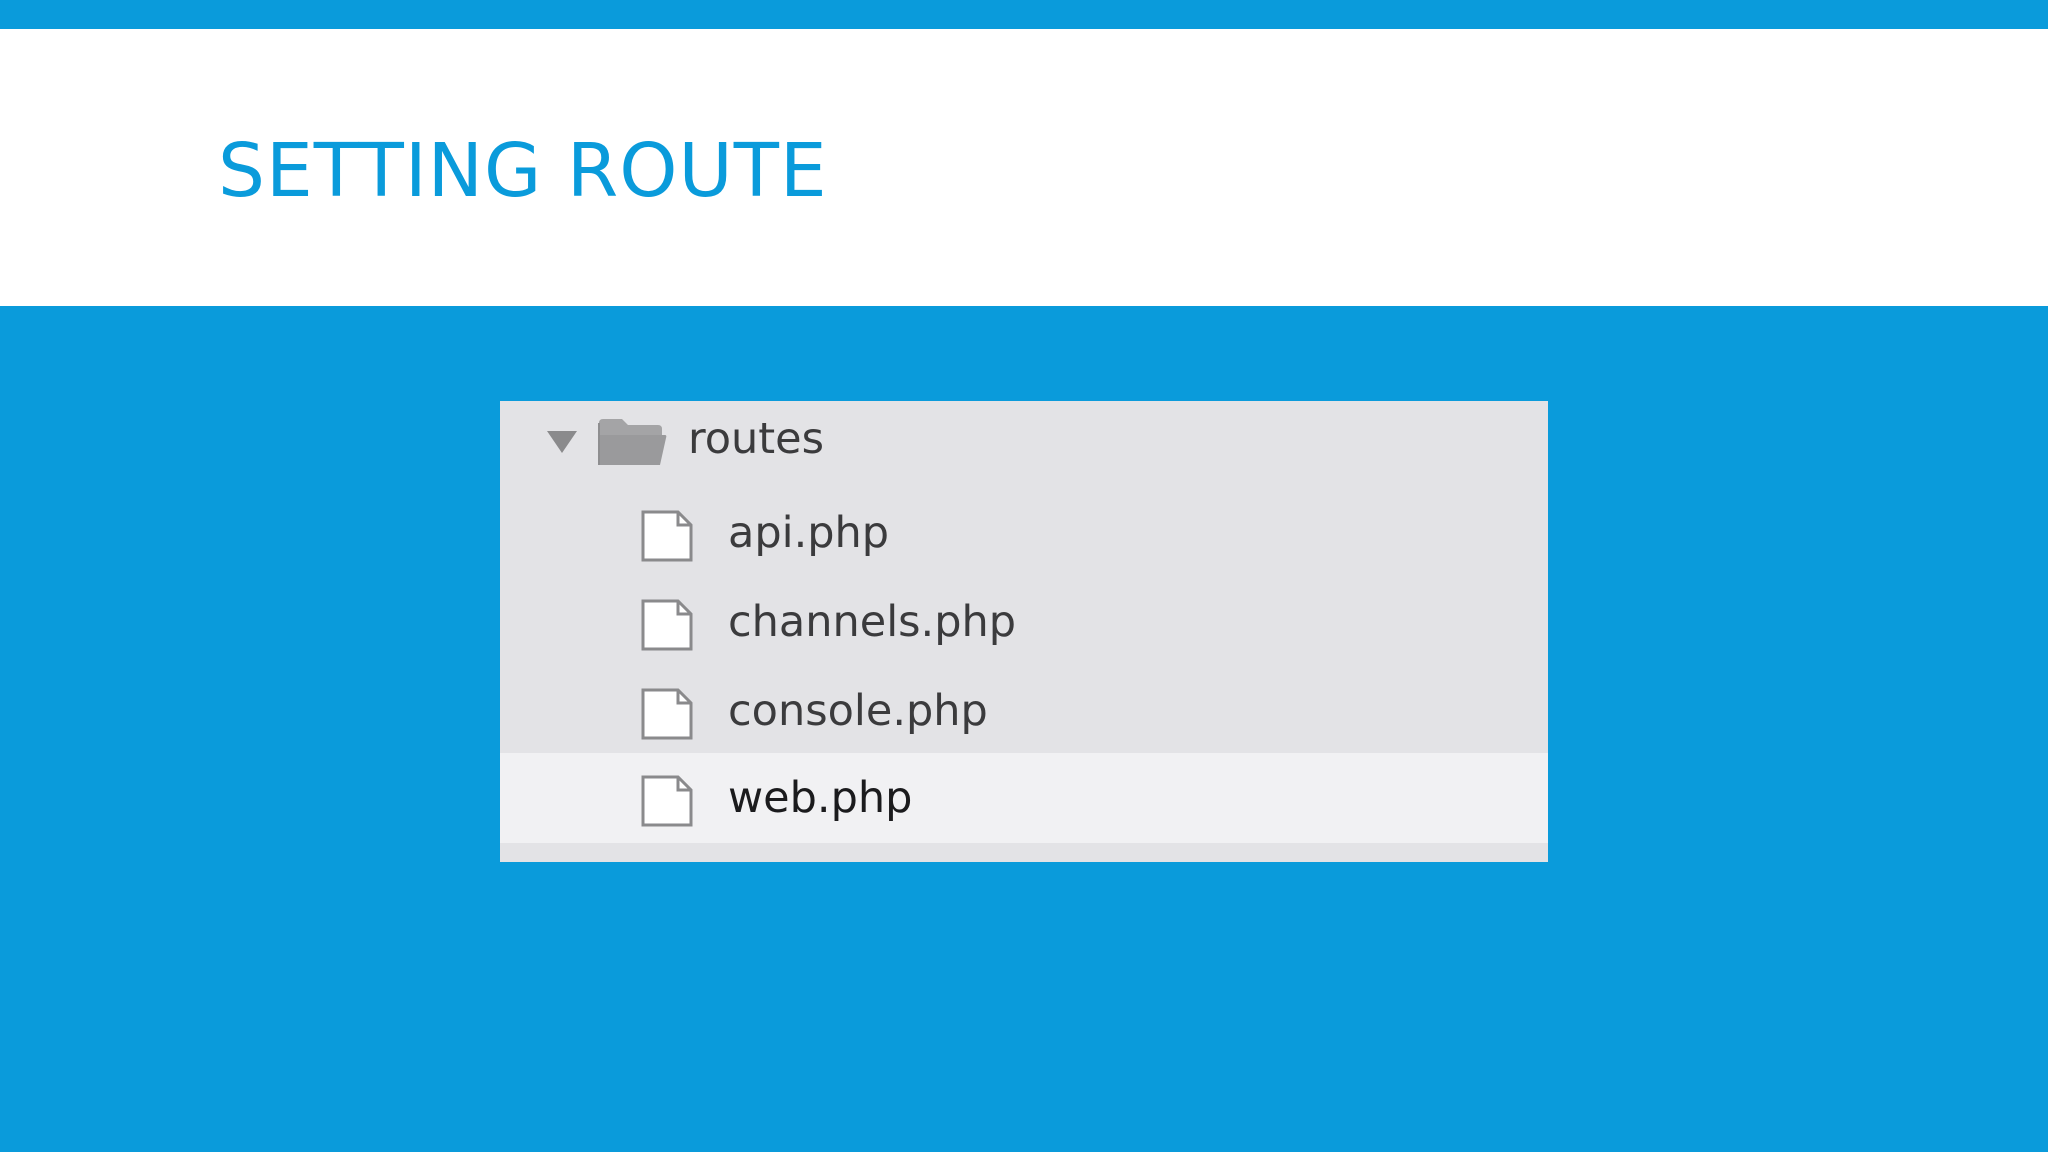 The image size is (2048, 1152). What do you see at coordinates (562, 442) in the screenshot?
I see `expand-arrow-icon` at bounding box center [562, 442].